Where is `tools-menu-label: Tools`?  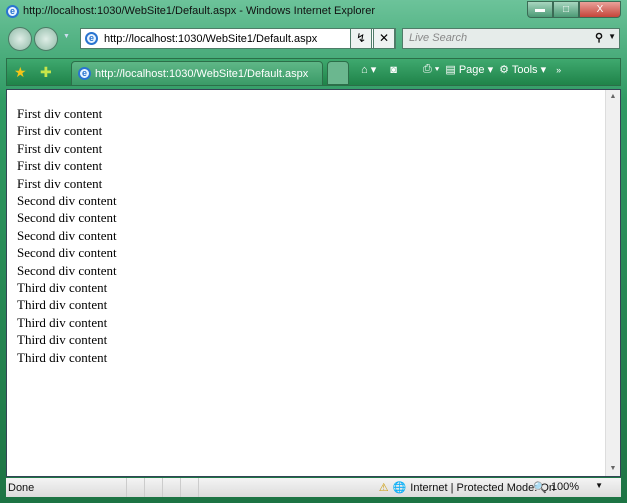 tools-menu-label: Tools is located at coordinates (524, 70).